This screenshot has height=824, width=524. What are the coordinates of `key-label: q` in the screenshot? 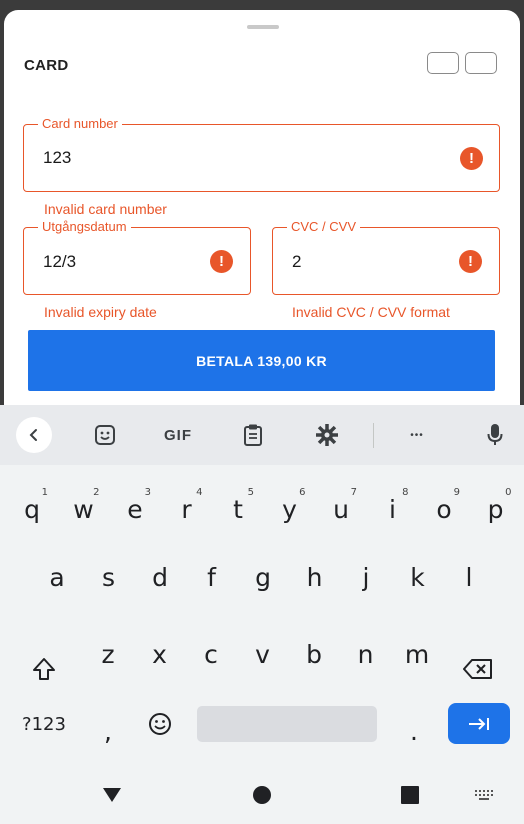 It's located at (32, 509).